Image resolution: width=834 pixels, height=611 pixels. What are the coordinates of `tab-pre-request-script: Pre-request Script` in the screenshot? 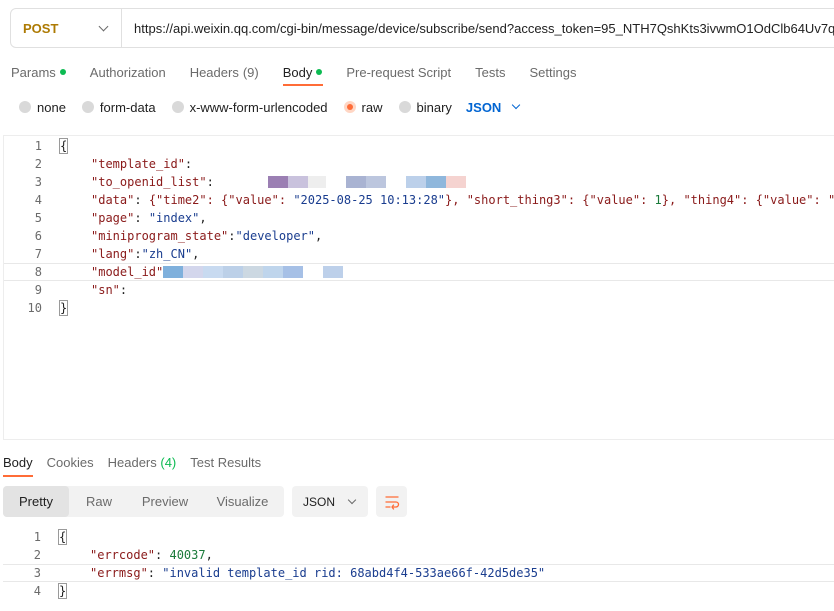 It's located at (398, 72).